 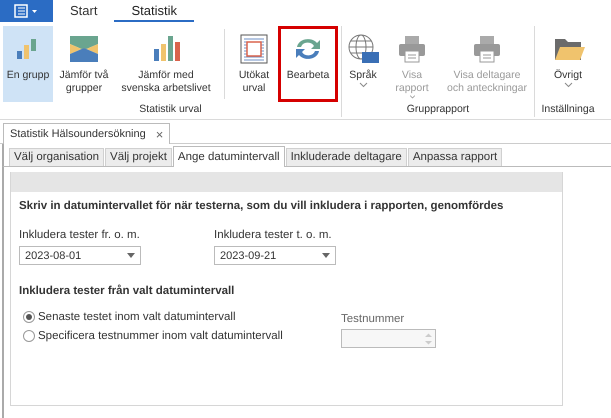 What do you see at coordinates (84, 49) in the screenshot?
I see `split-chart-icon` at bounding box center [84, 49].